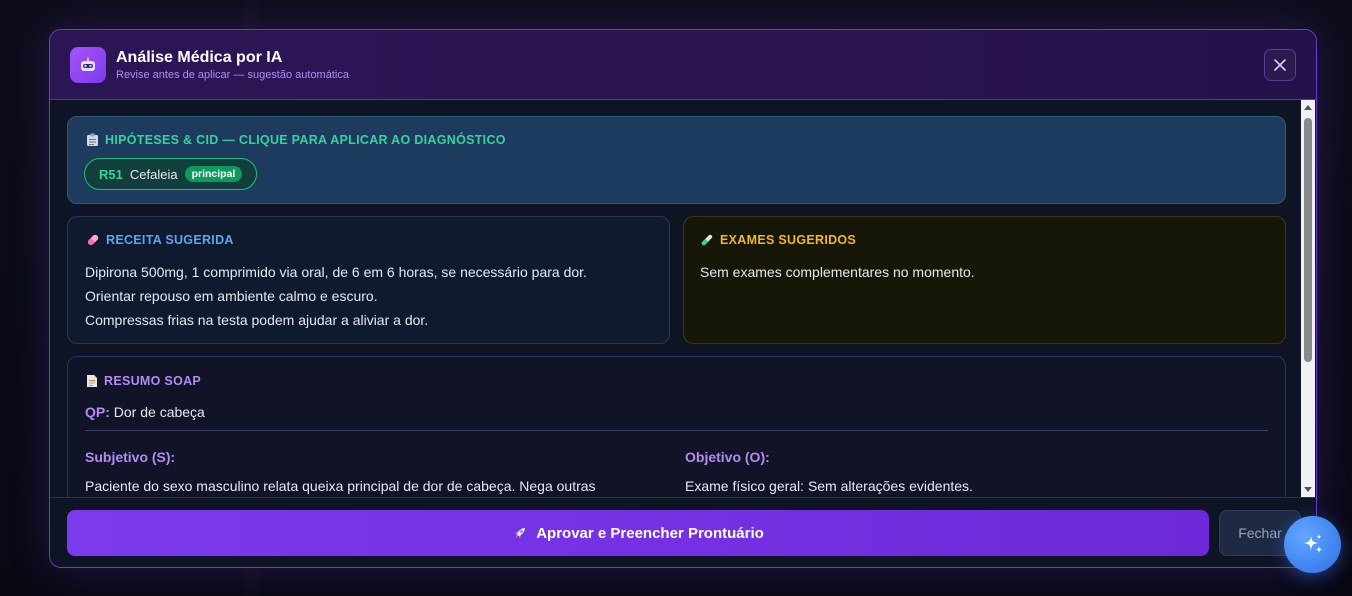  I want to click on ai-assistant-fab, so click(1312, 544).